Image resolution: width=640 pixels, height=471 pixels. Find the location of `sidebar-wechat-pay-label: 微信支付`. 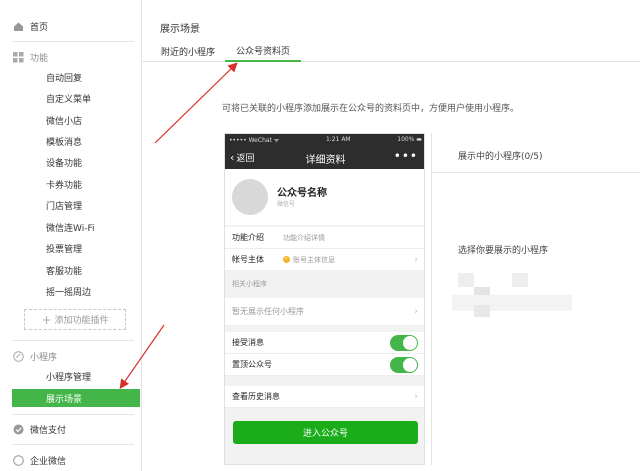

sidebar-wechat-pay-label: 微信支付 is located at coordinates (48, 430).